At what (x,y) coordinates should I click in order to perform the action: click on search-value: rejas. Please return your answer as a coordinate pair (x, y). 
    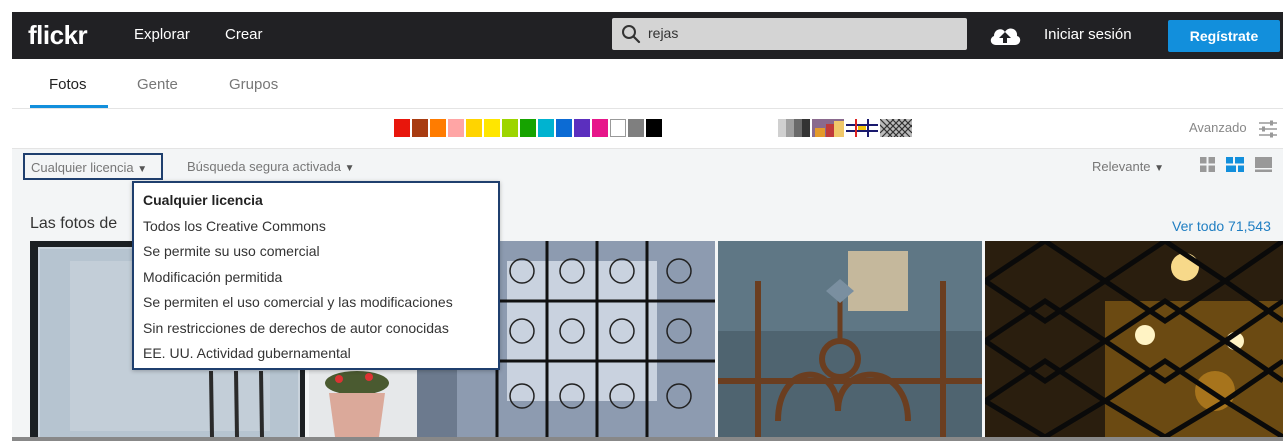
    Looking at the image, I should click on (663, 33).